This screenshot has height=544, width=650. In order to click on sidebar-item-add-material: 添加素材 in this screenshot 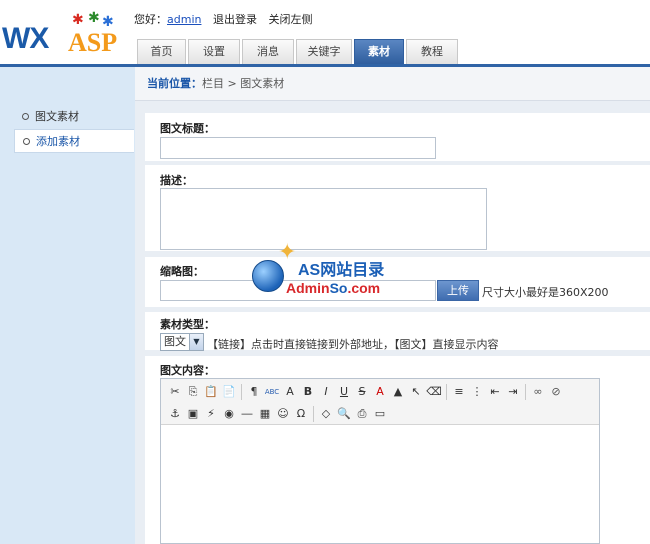, I will do `click(74, 141)`.